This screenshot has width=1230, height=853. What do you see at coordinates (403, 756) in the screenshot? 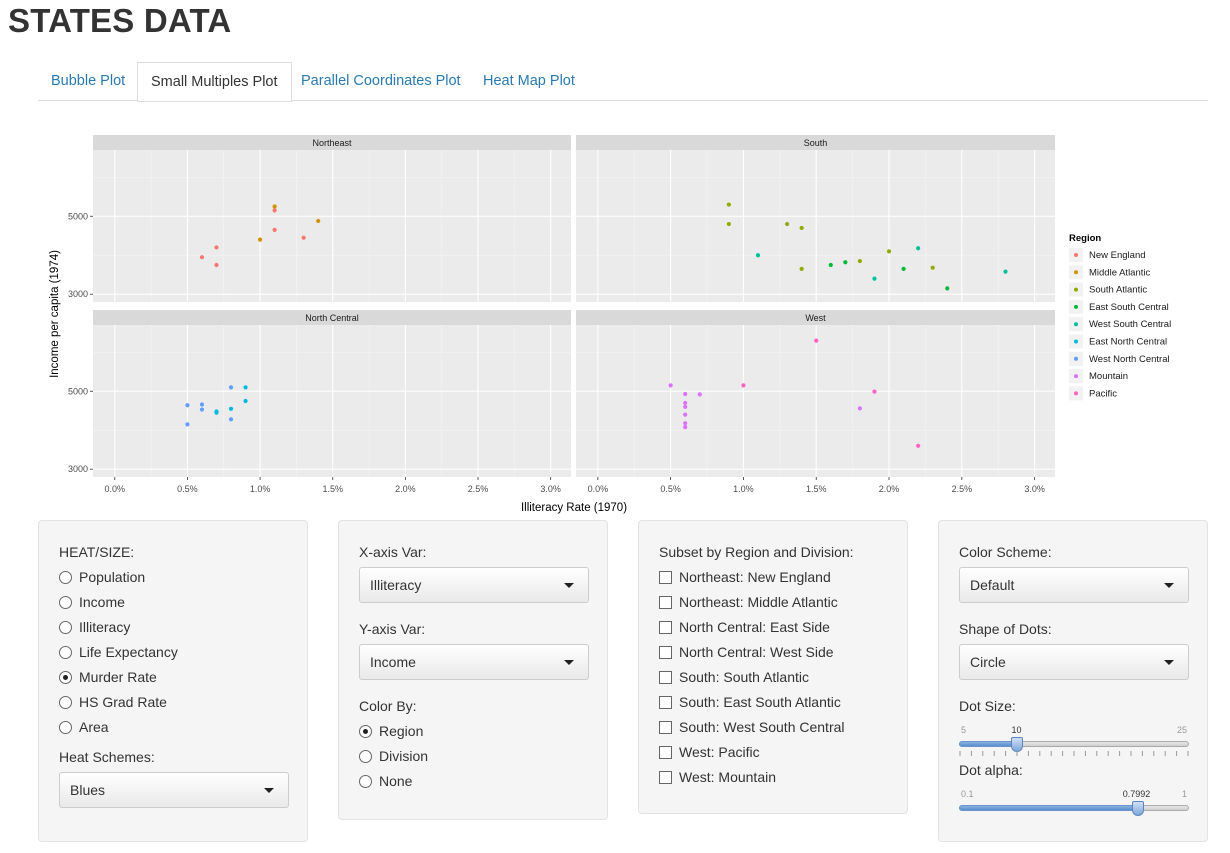
I see `color-by-option: Division` at bounding box center [403, 756].